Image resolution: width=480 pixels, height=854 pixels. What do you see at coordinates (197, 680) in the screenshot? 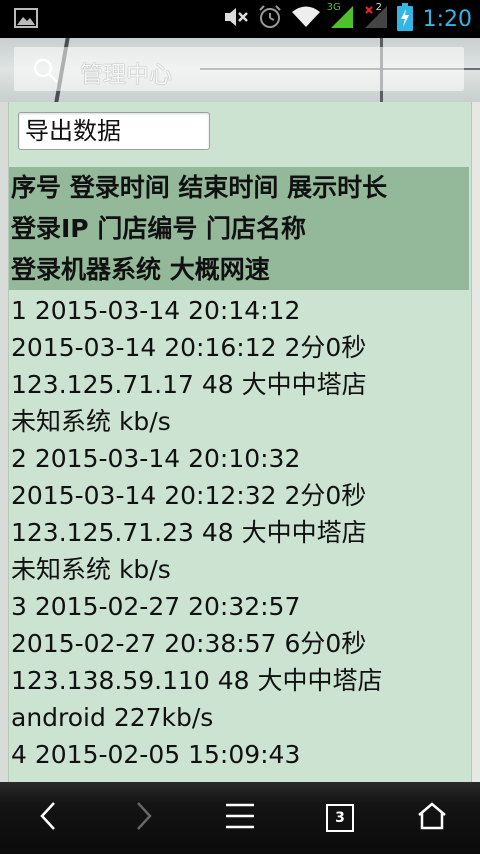
I see `record-line: 123.138.59.110 48 大中中塔店` at bounding box center [197, 680].